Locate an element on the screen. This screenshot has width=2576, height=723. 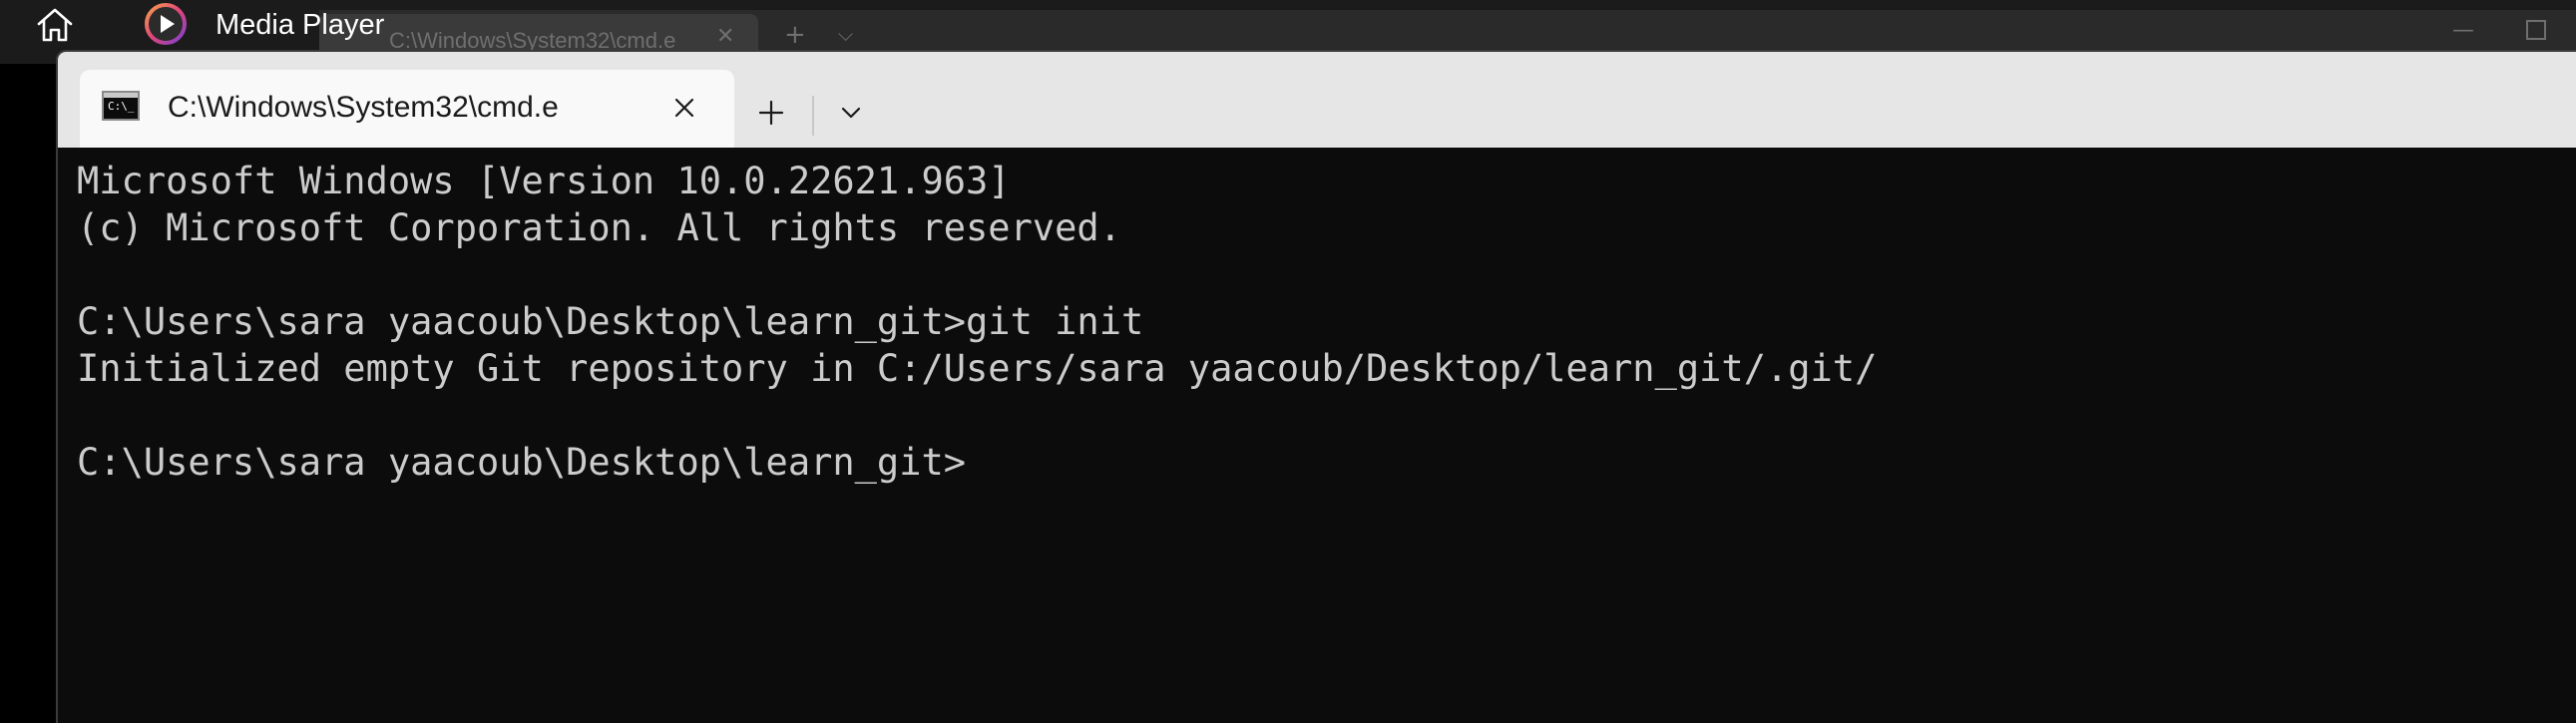
background-maximize-icon is located at coordinates (2536, 30).